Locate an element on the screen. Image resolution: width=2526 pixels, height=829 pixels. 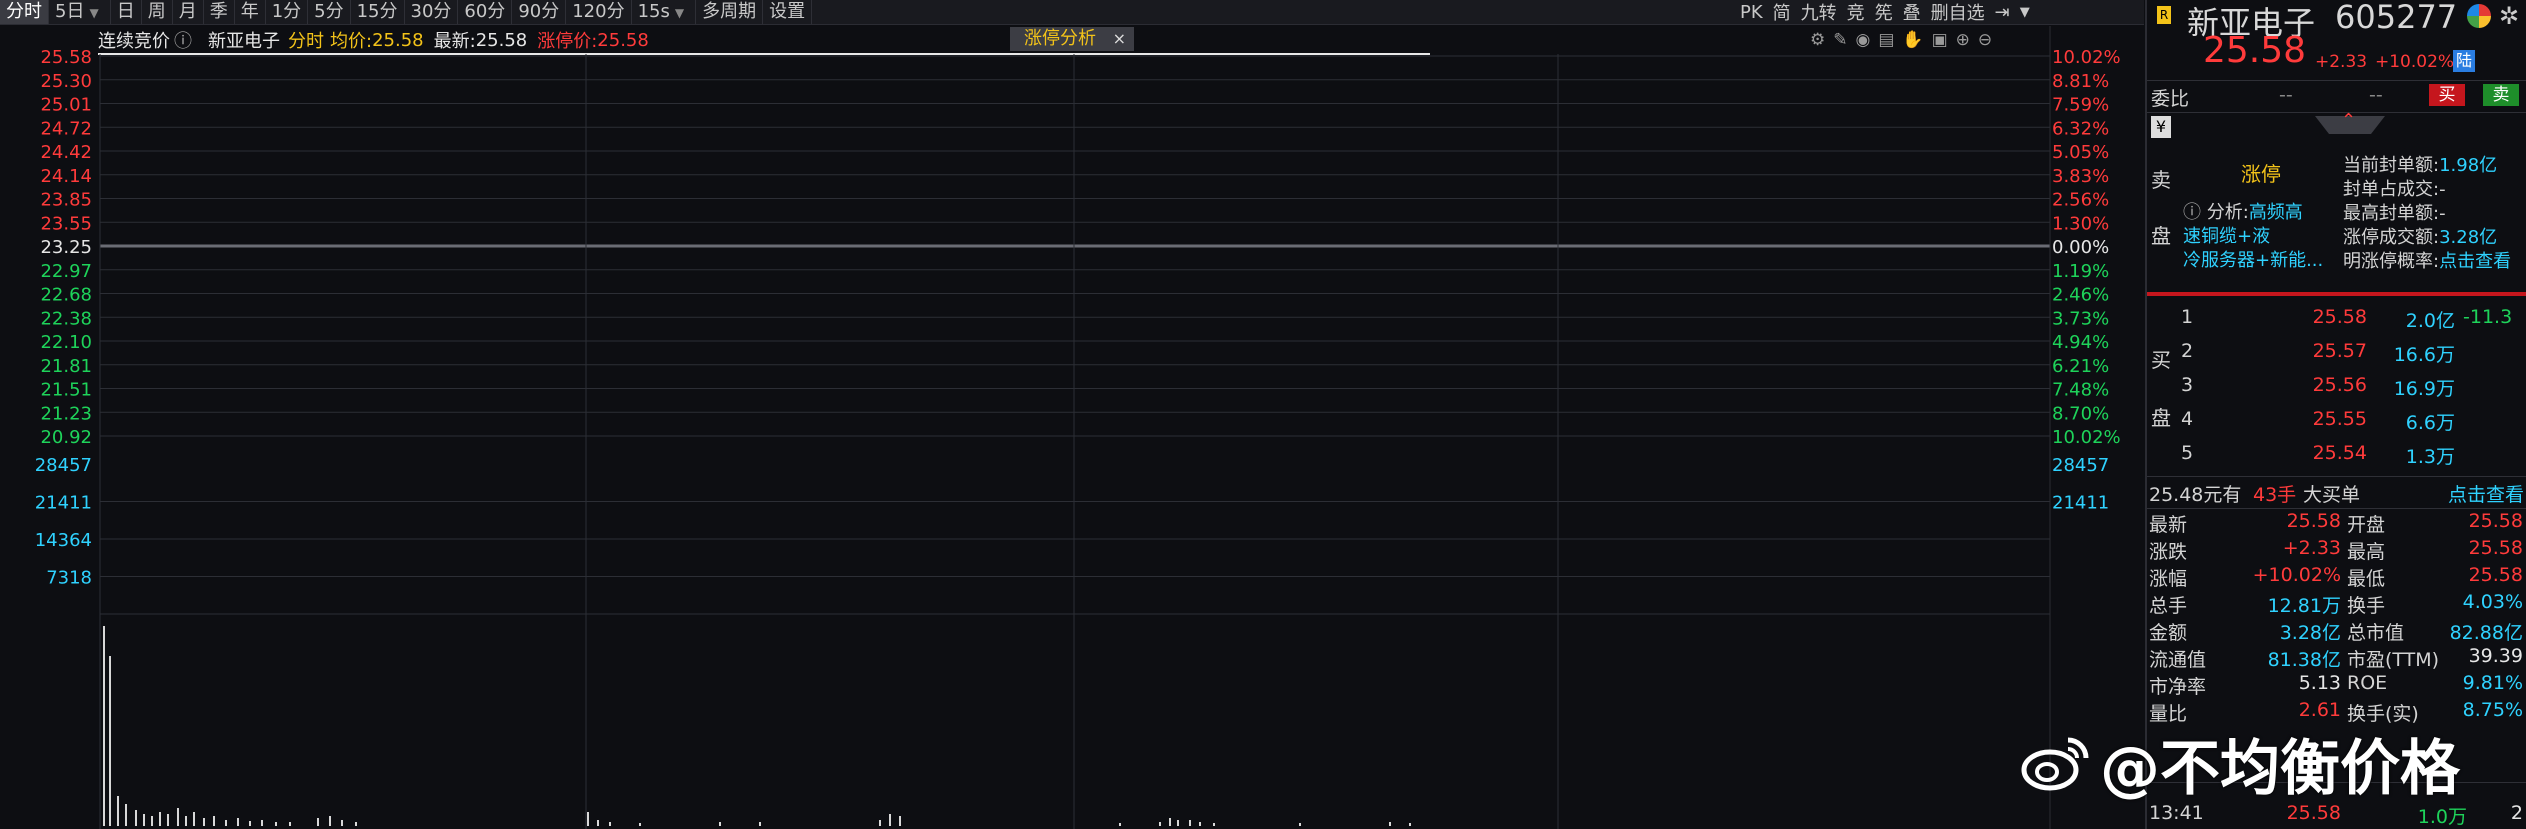
quote-label: 最新 is located at coordinates (2168, 525).